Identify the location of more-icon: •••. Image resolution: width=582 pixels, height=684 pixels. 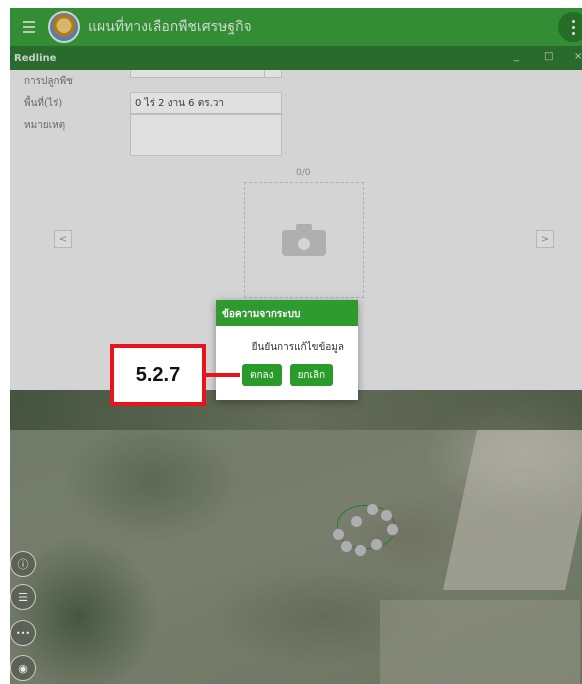
(23, 633).